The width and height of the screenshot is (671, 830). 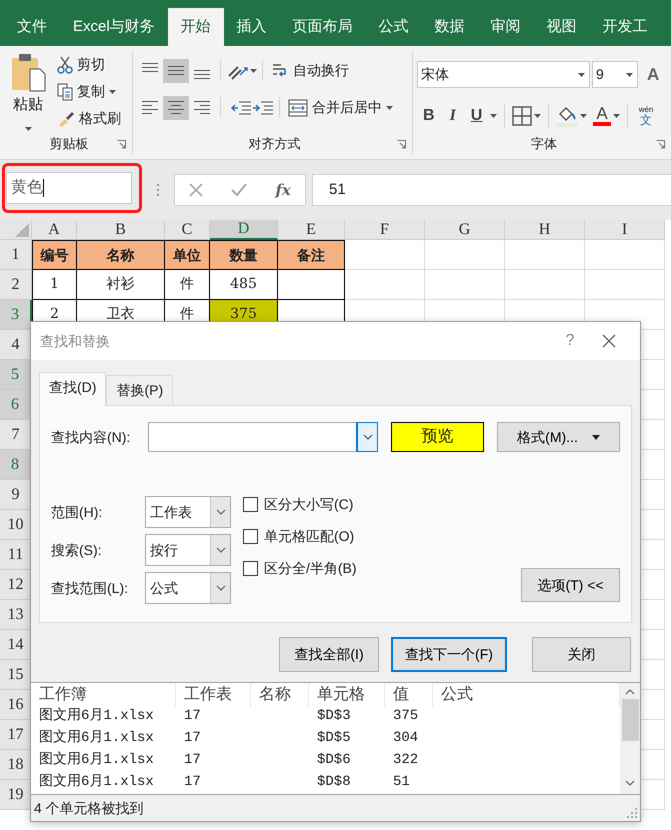 What do you see at coordinates (16, 765) in the screenshot?
I see `row-header: 18` at bounding box center [16, 765].